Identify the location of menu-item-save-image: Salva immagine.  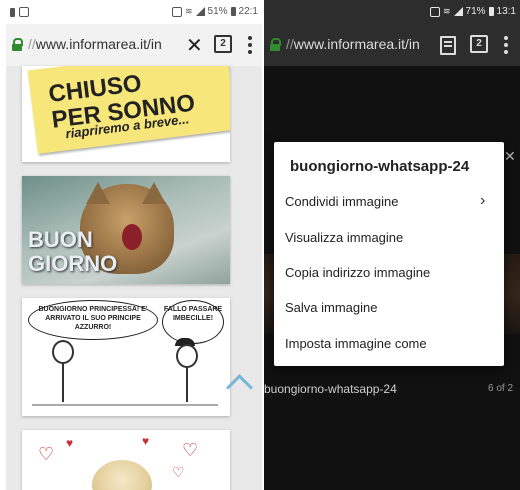
(331, 307).